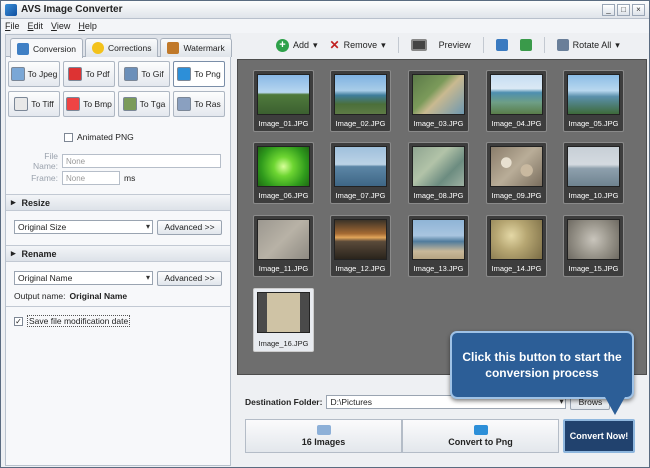 The image size is (650, 468). What do you see at coordinates (73, 104) in the screenshot?
I see `bmp-icon` at bounding box center [73, 104].